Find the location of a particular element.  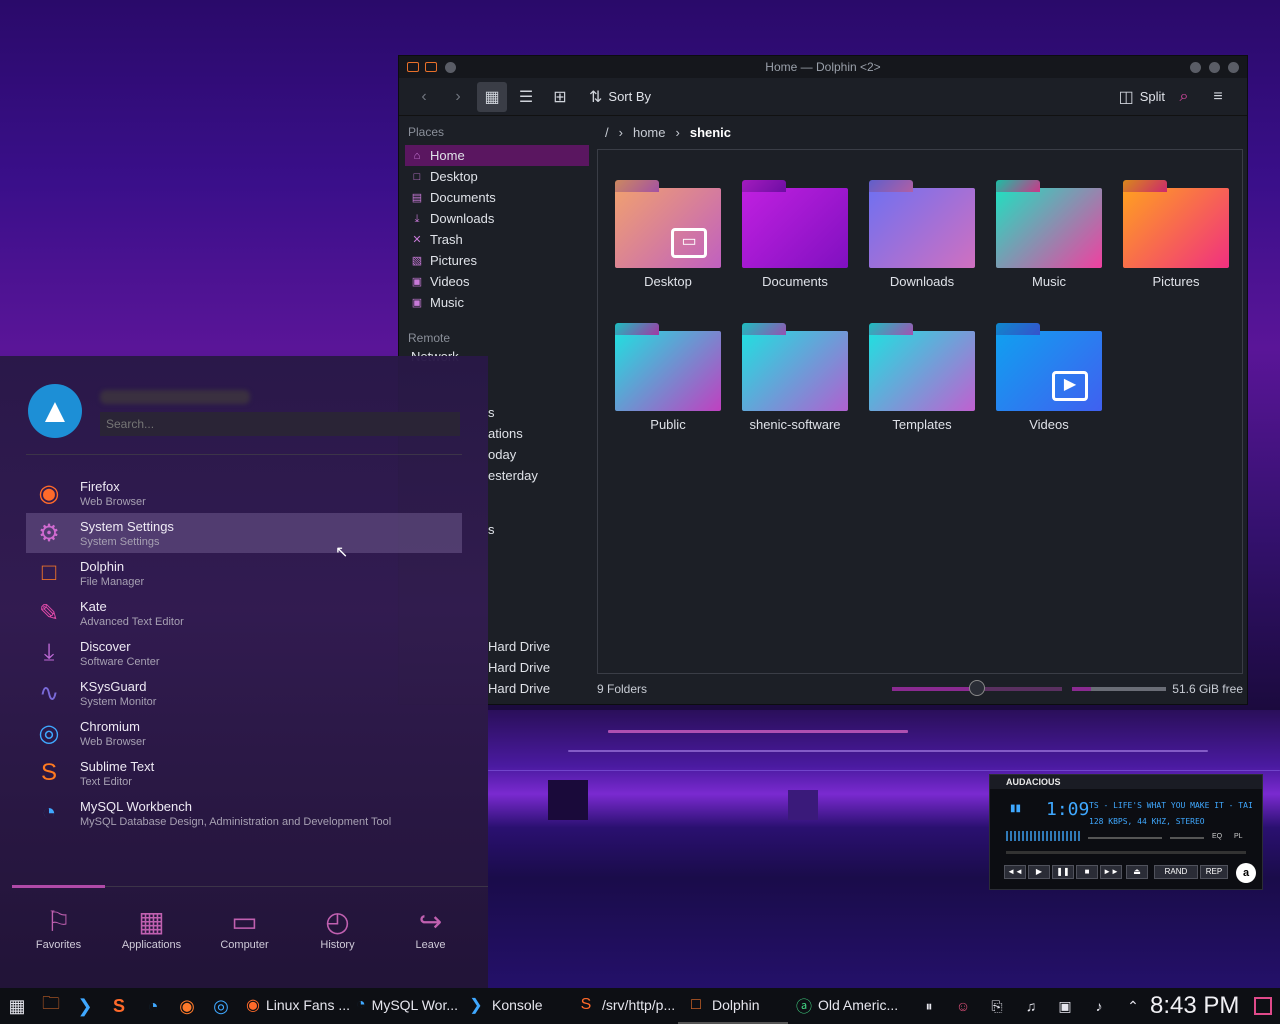

split-button: ◫ Split is located at coordinates (1142, 97).